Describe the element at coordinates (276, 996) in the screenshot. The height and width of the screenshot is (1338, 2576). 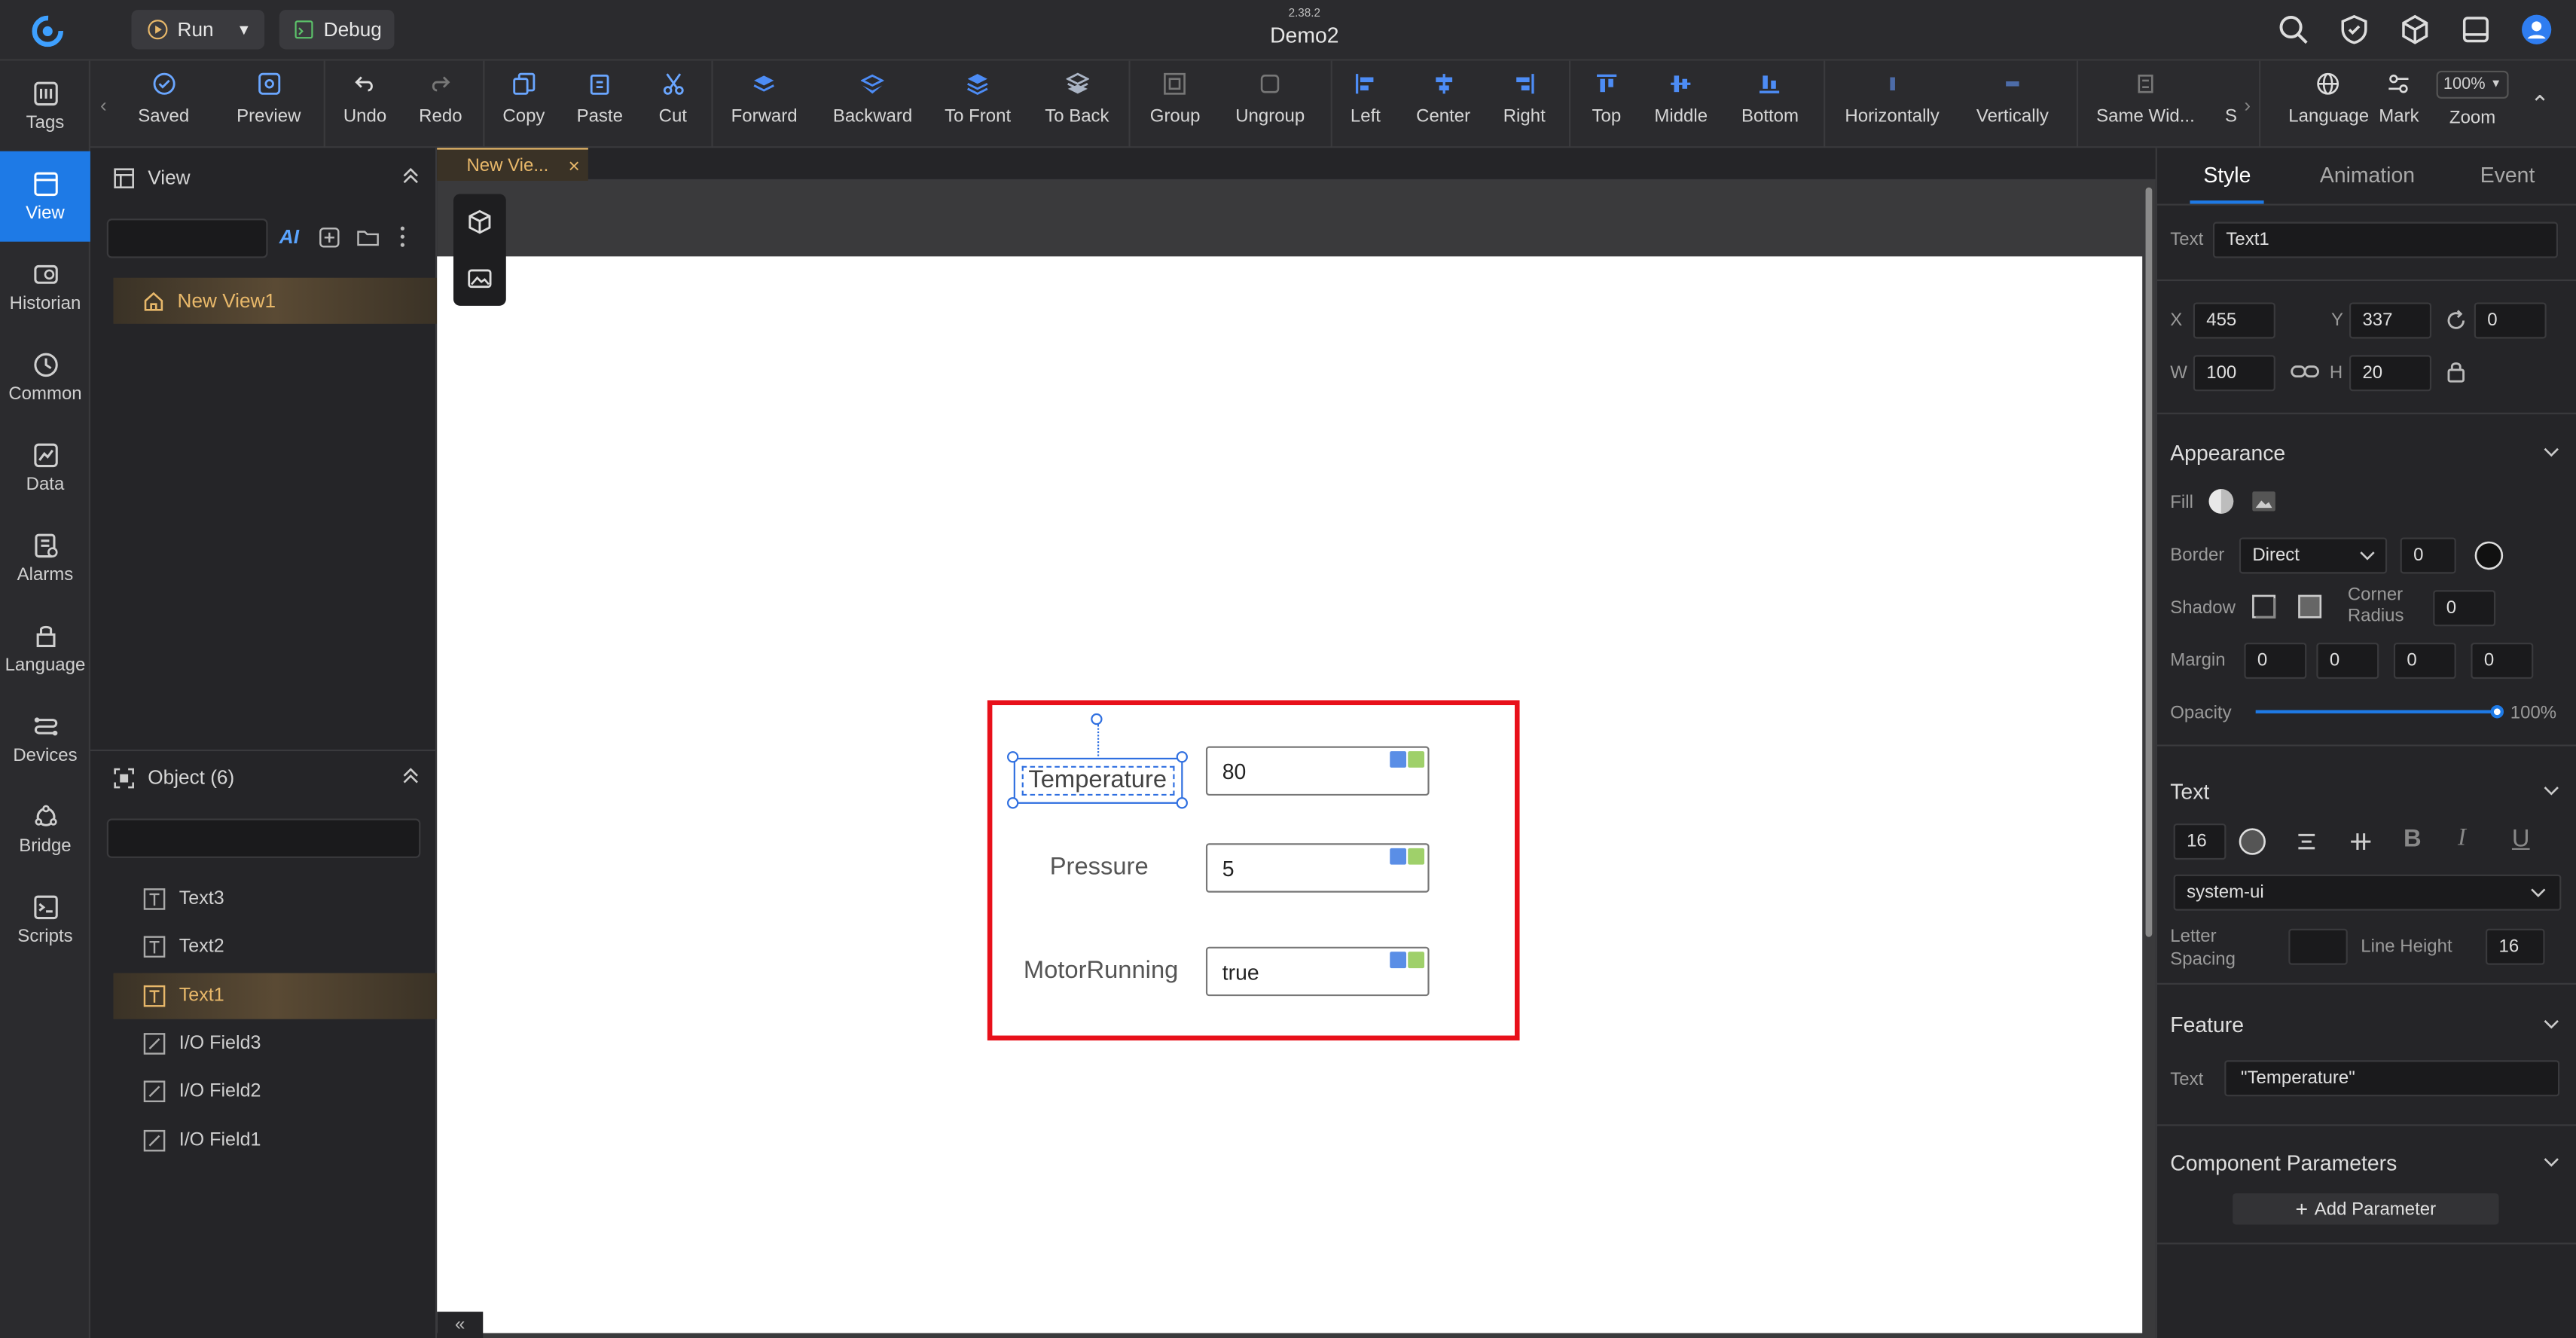
I see `object-item-text1: Text1` at that location.